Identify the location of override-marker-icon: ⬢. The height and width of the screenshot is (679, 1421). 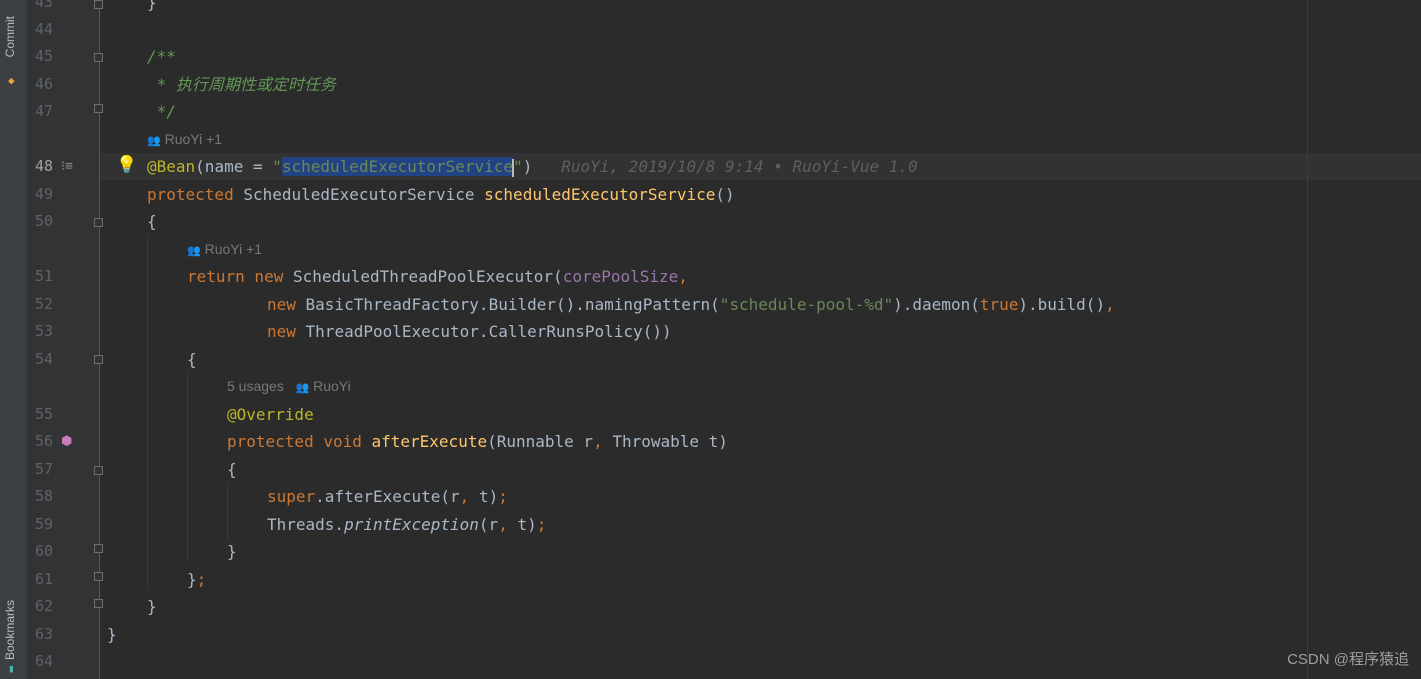
(66, 441).